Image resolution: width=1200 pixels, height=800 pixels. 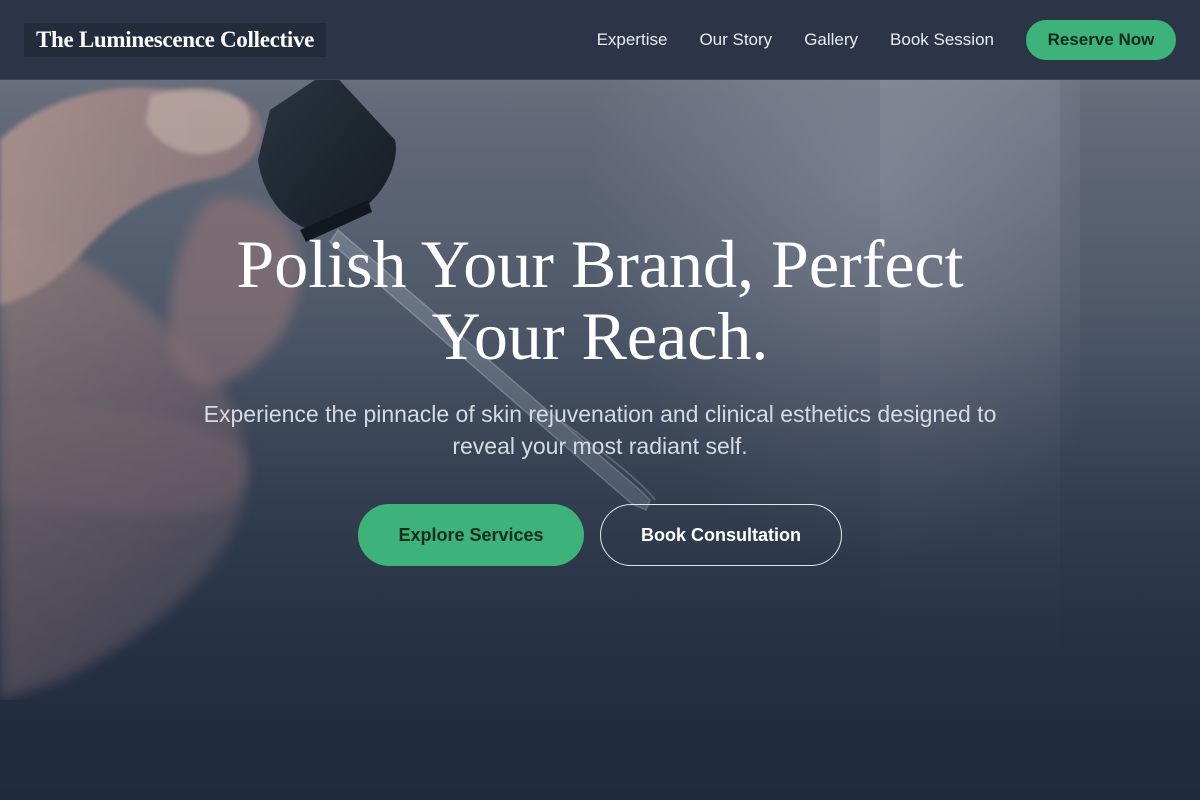 What do you see at coordinates (632, 40) in the screenshot?
I see `nav-link-expertise: Expertise` at bounding box center [632, 40].